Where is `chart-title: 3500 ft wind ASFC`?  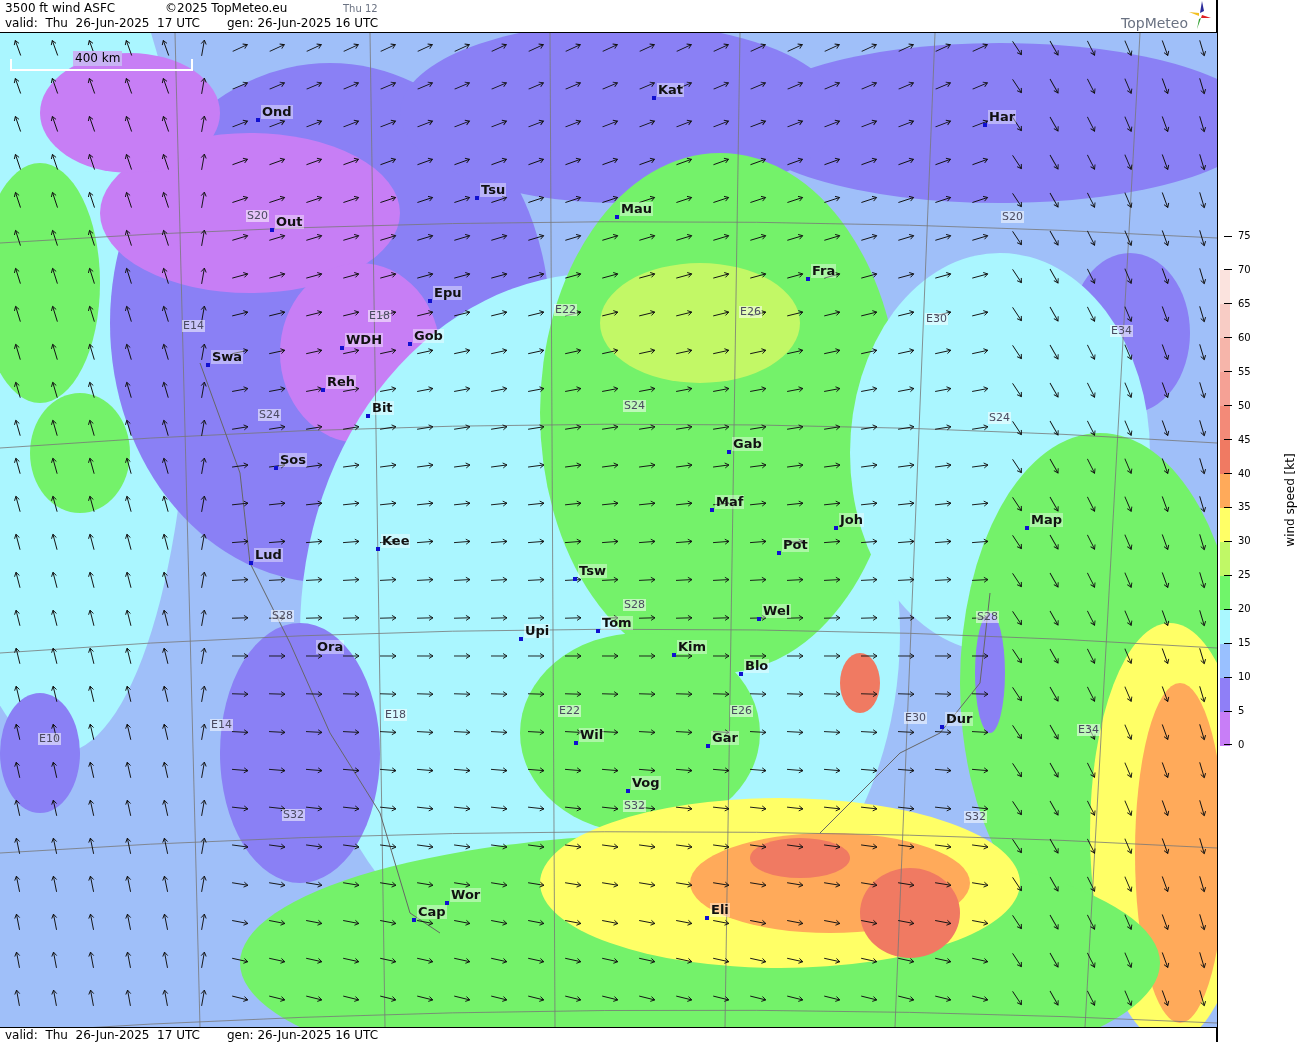
chart-title: 3500 ft wind ASFC is located at coordinates (61, 8).